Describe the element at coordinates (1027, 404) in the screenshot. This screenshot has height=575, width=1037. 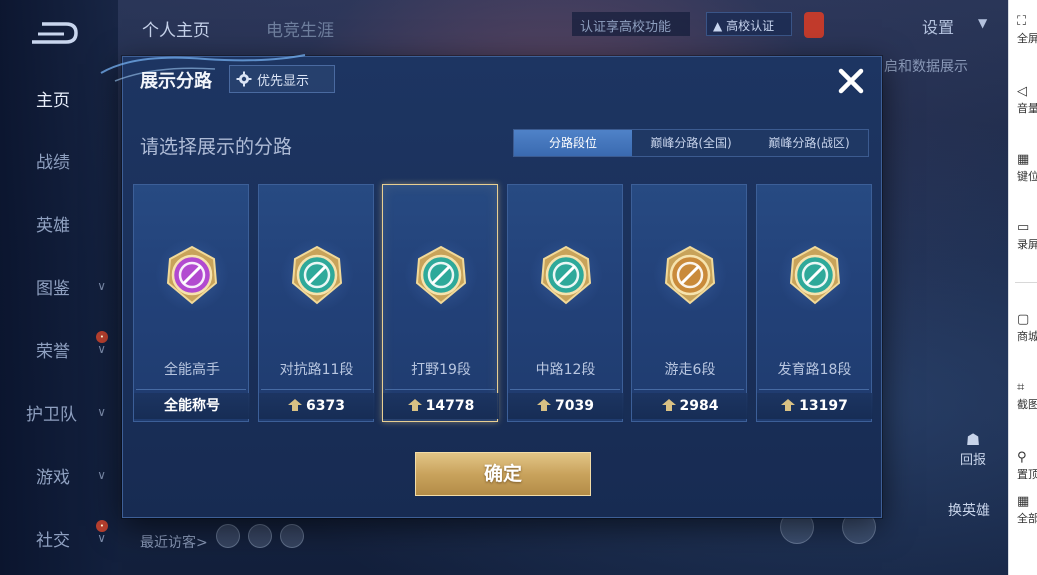
I see `sidebar-label: 截图` at that location.